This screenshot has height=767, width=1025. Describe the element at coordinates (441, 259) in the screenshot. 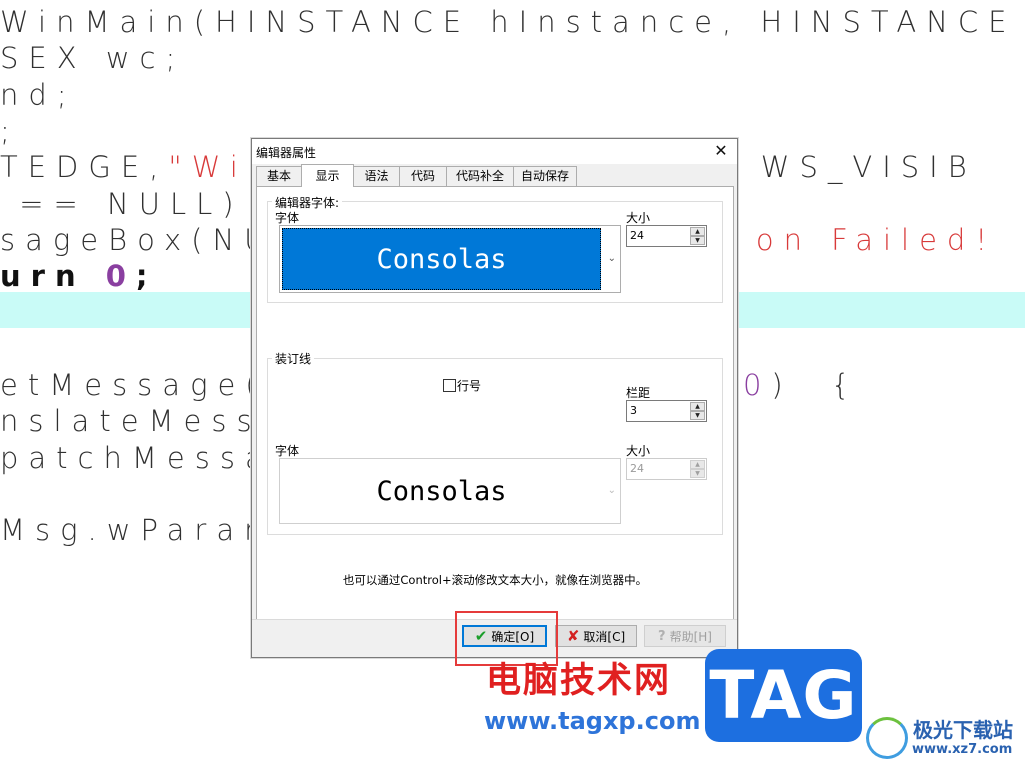

I see `font-select-value: Consolas` at that location.